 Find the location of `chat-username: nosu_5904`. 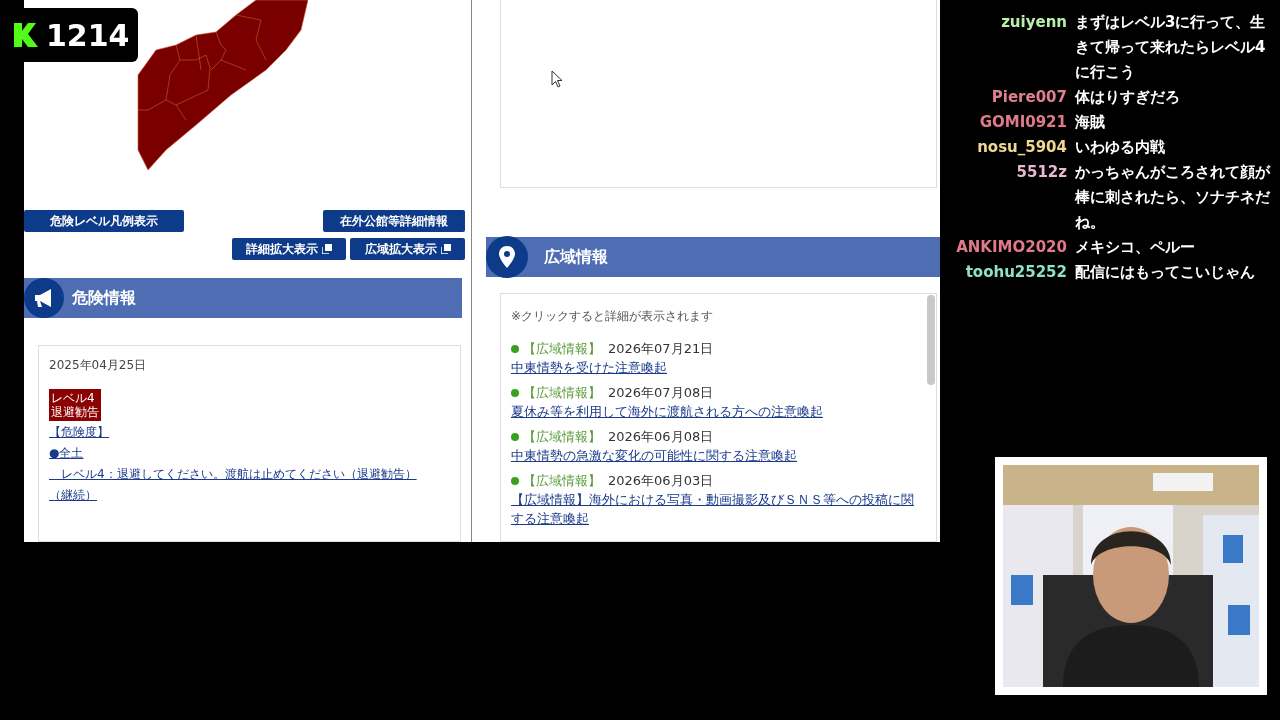

chat-username: nosu_5904 is located at coordinates (1021, 147).